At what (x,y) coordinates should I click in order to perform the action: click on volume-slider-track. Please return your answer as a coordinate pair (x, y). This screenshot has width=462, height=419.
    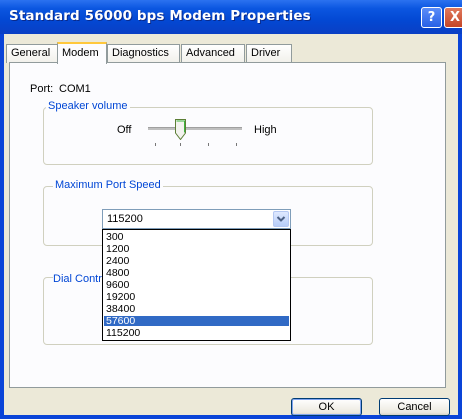
    Looking at the image, I should click on (195, 128).